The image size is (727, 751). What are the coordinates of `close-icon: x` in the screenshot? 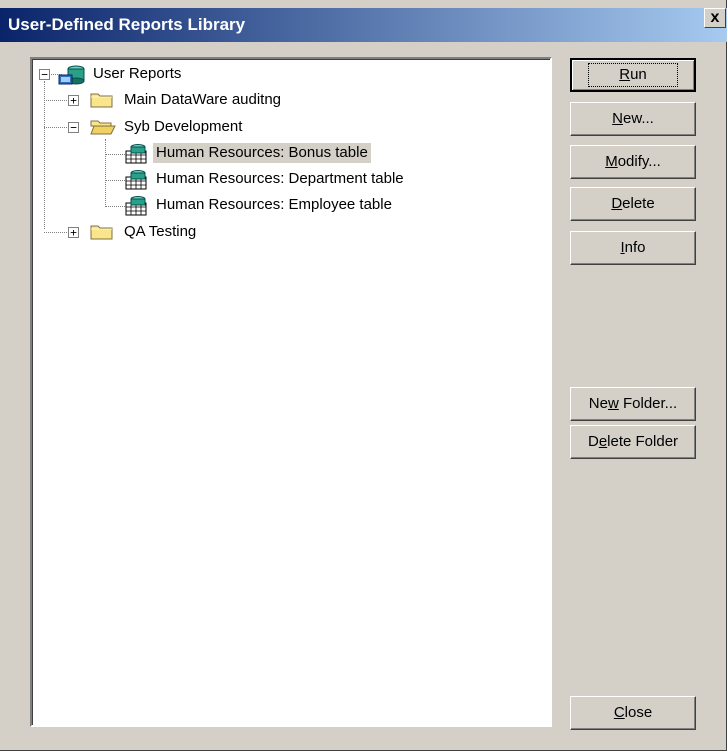 It's located at (715, 17).